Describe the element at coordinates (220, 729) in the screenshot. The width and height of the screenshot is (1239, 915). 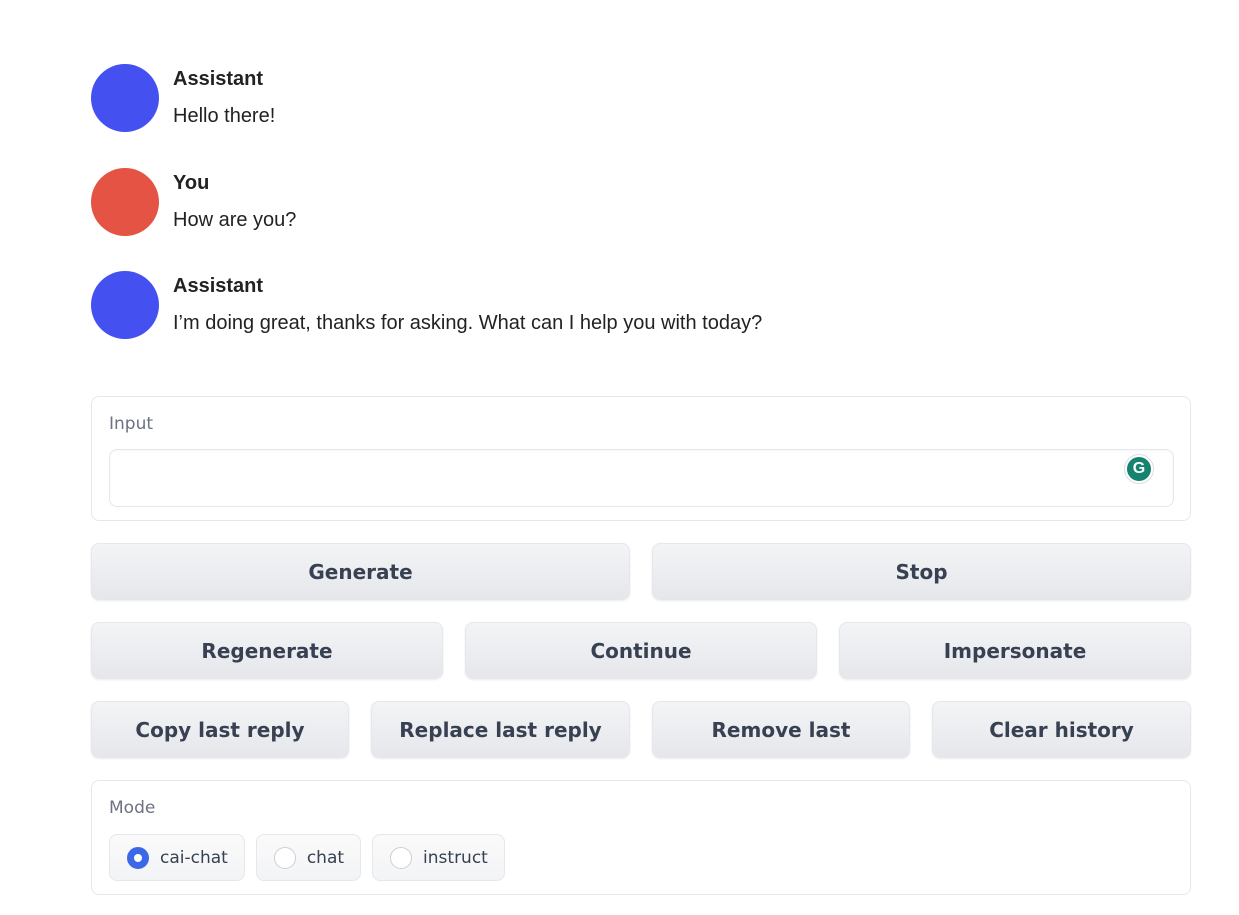
I see `copy-last-reply-button: Copy last reply` at that location.